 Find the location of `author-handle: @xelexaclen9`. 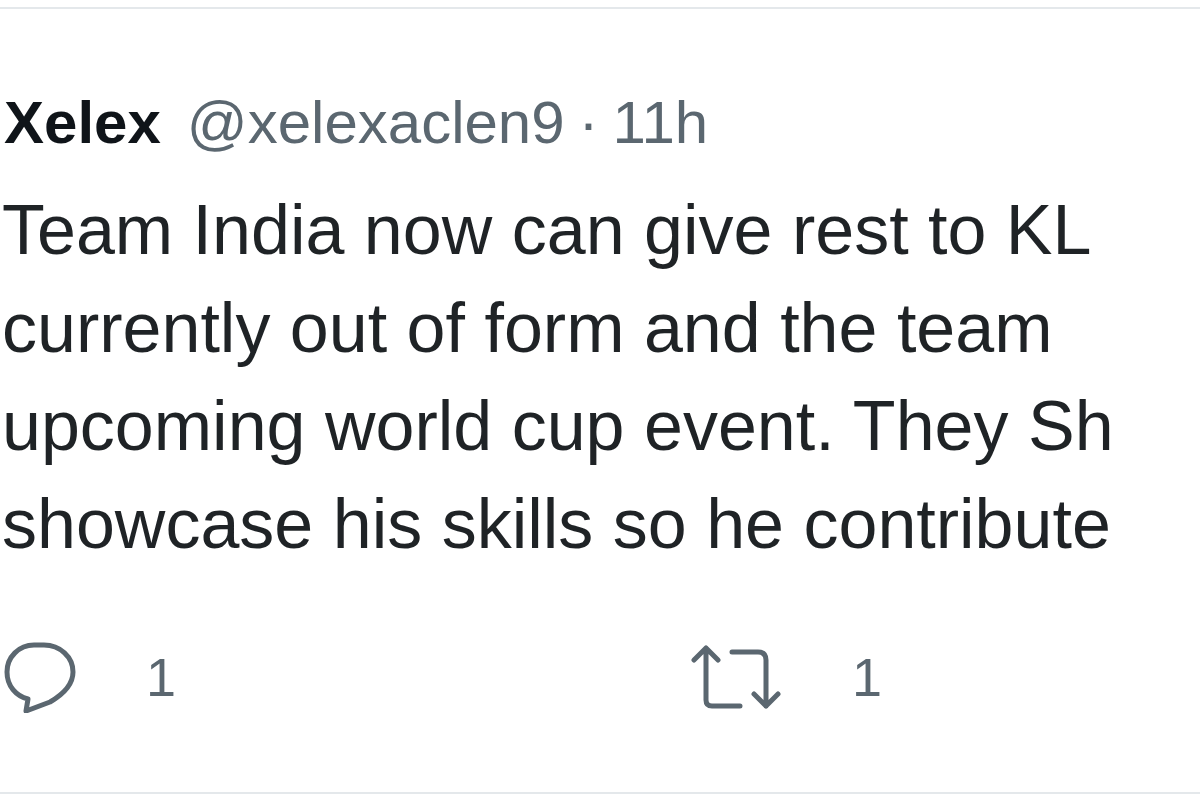

author-handle: @xelexaclen9 is located at coordinates (375, 123).